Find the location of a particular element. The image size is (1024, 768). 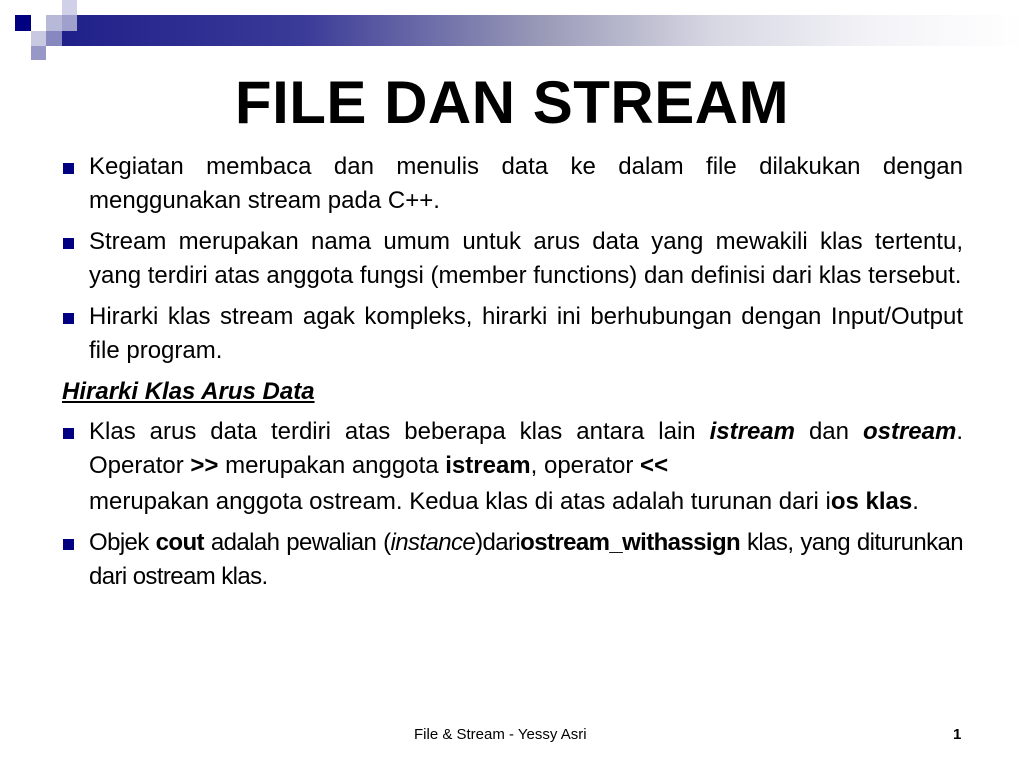

bullet-text: dan is located at coordinates (828, 431).